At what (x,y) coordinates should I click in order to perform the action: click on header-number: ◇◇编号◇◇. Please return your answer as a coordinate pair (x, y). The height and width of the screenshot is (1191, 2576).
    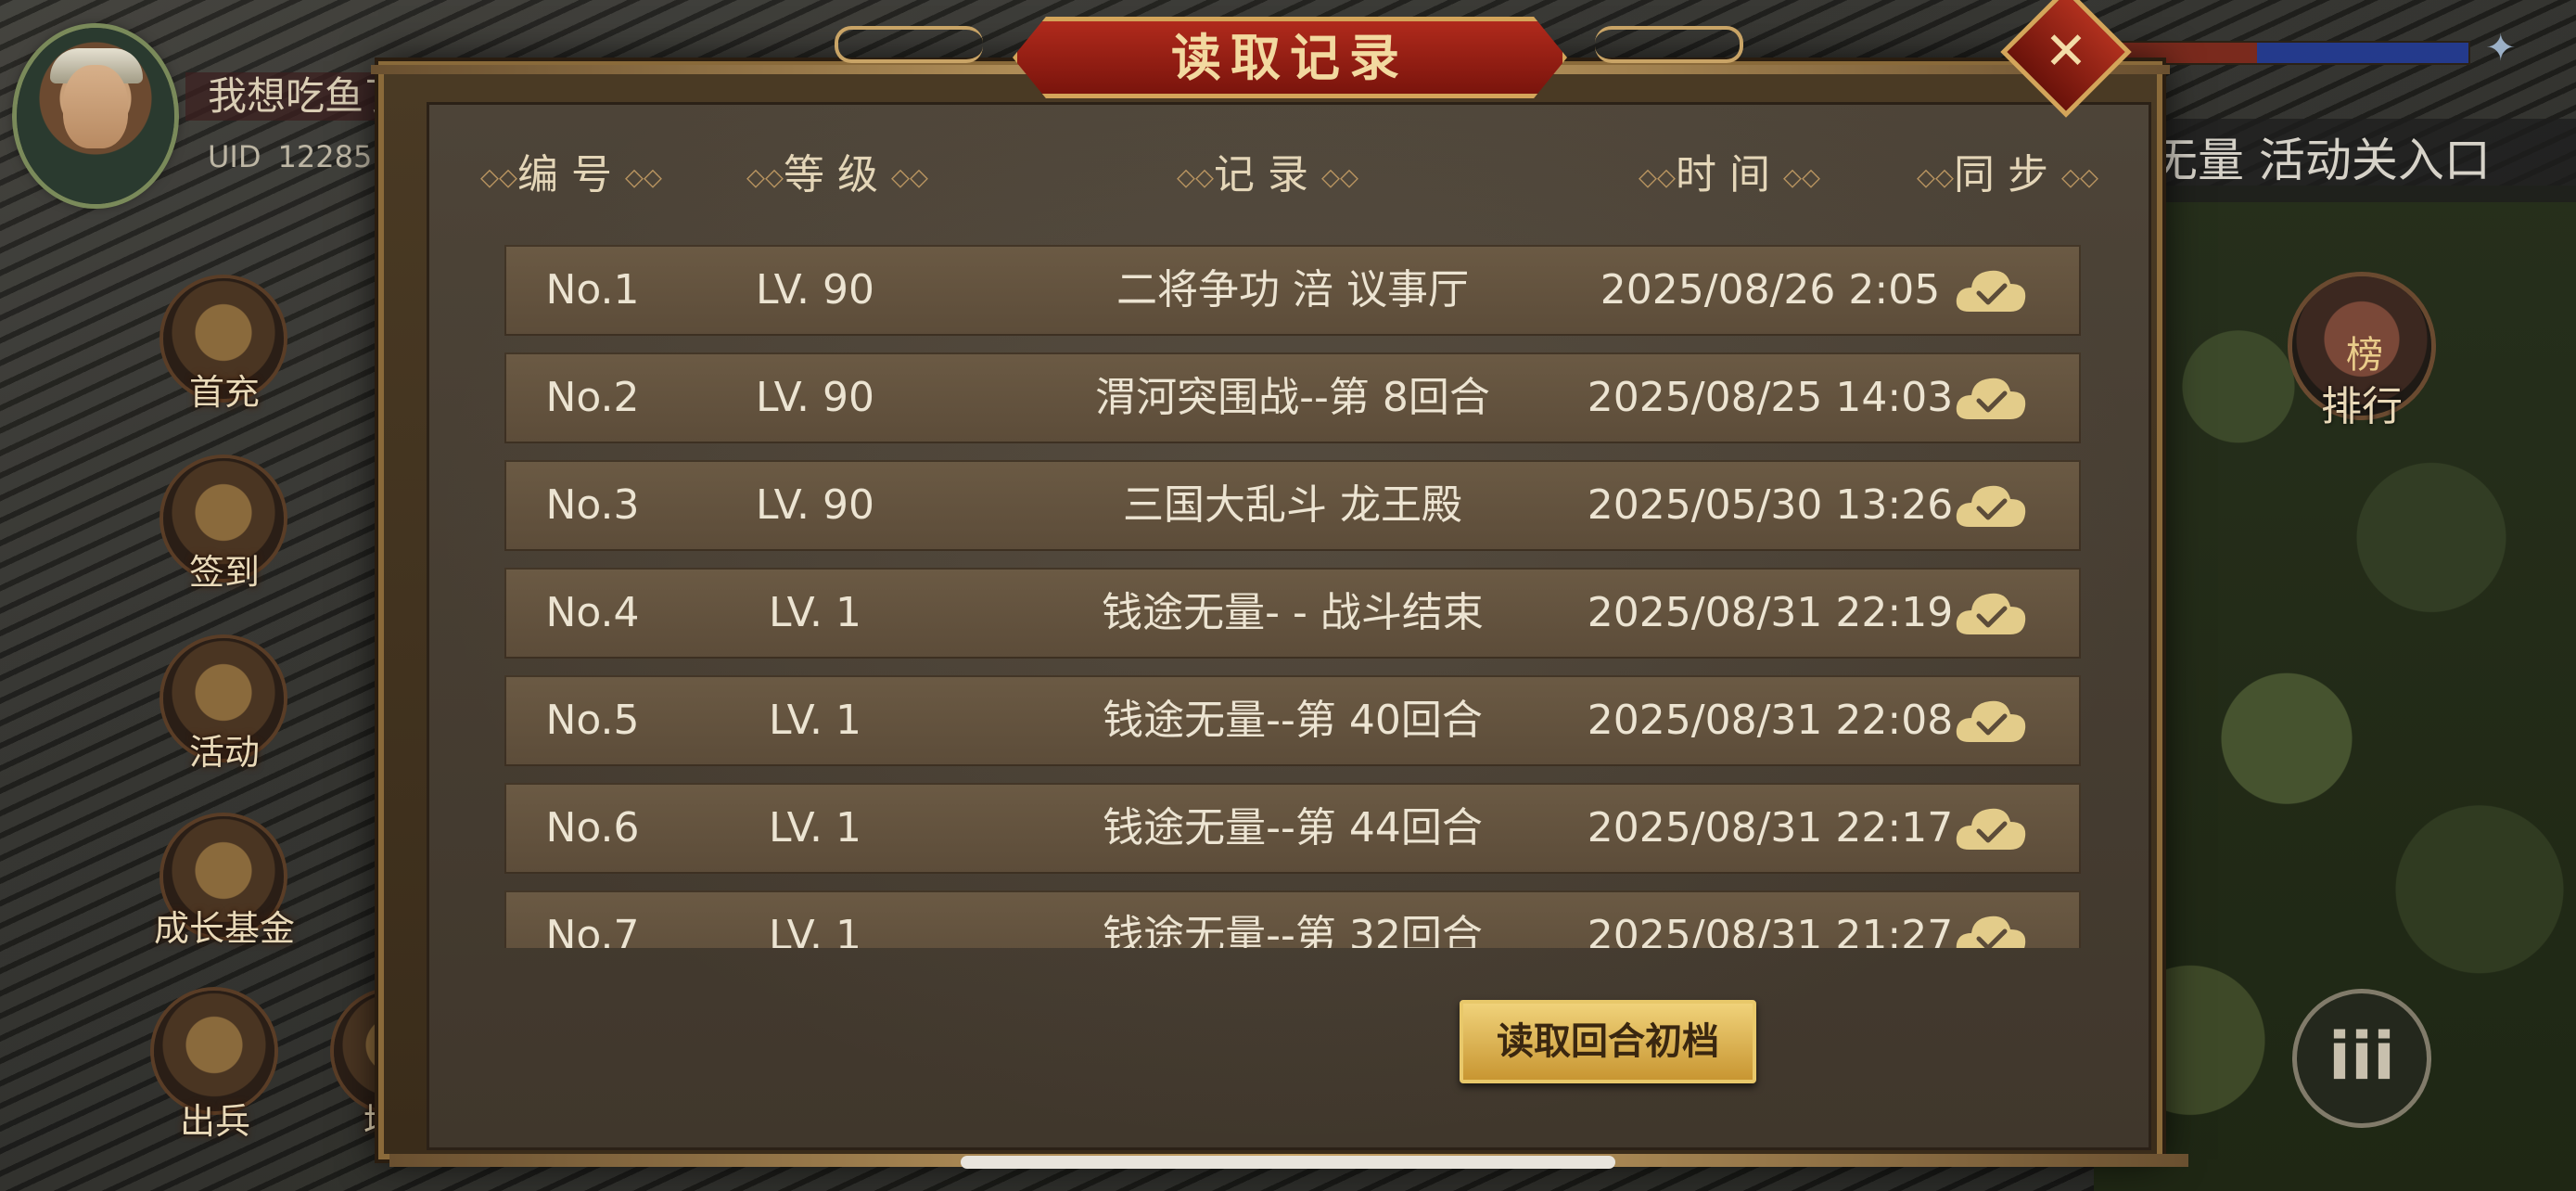
    Looking at the image, I should click on (571, 170).